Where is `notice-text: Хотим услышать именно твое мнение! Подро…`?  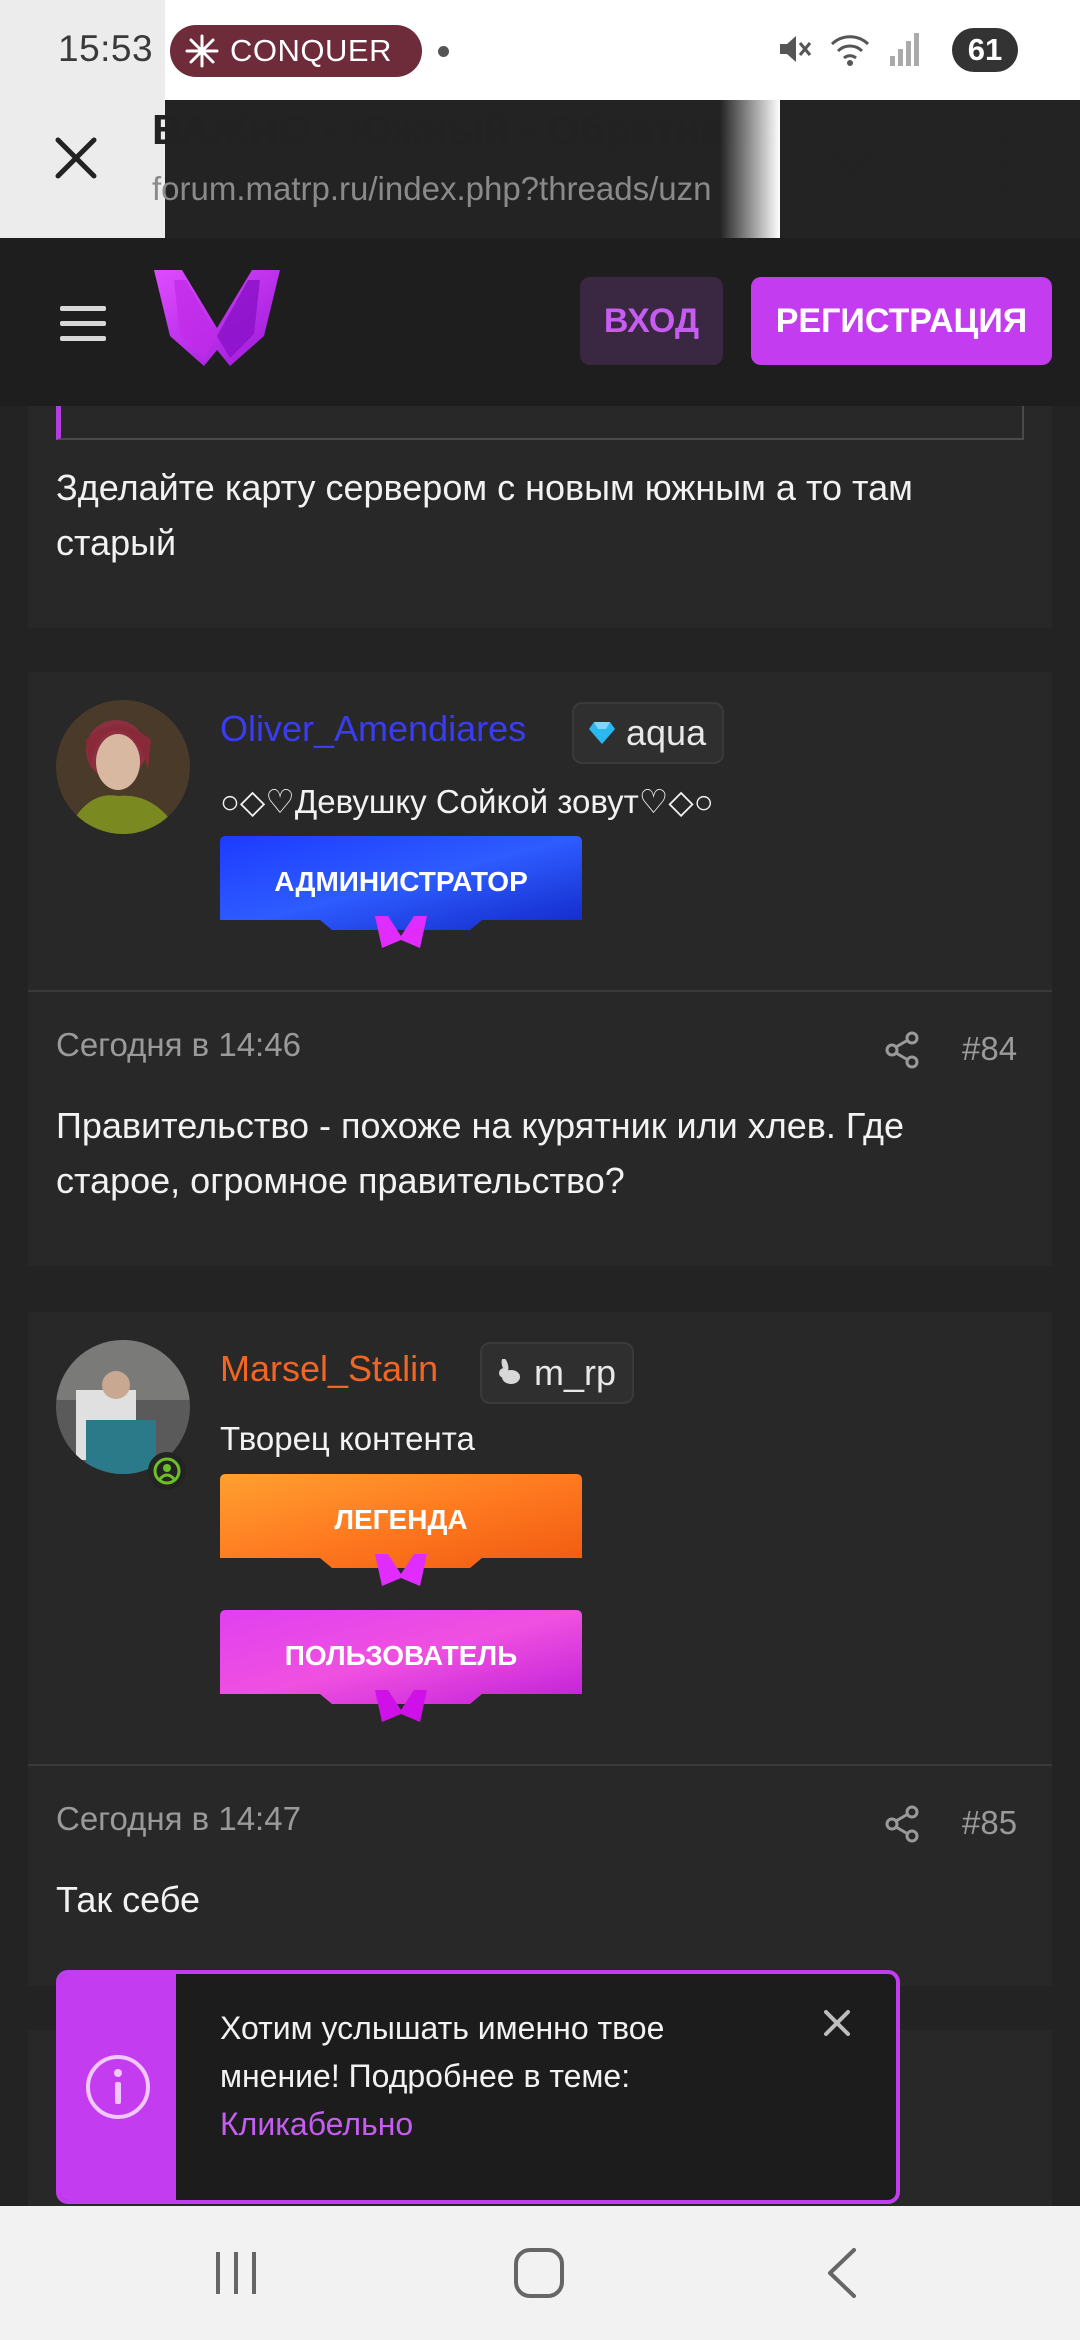 notice-text: Хотим услышать именно твое мнение! Подро… is located at coordinates (442, 2052).